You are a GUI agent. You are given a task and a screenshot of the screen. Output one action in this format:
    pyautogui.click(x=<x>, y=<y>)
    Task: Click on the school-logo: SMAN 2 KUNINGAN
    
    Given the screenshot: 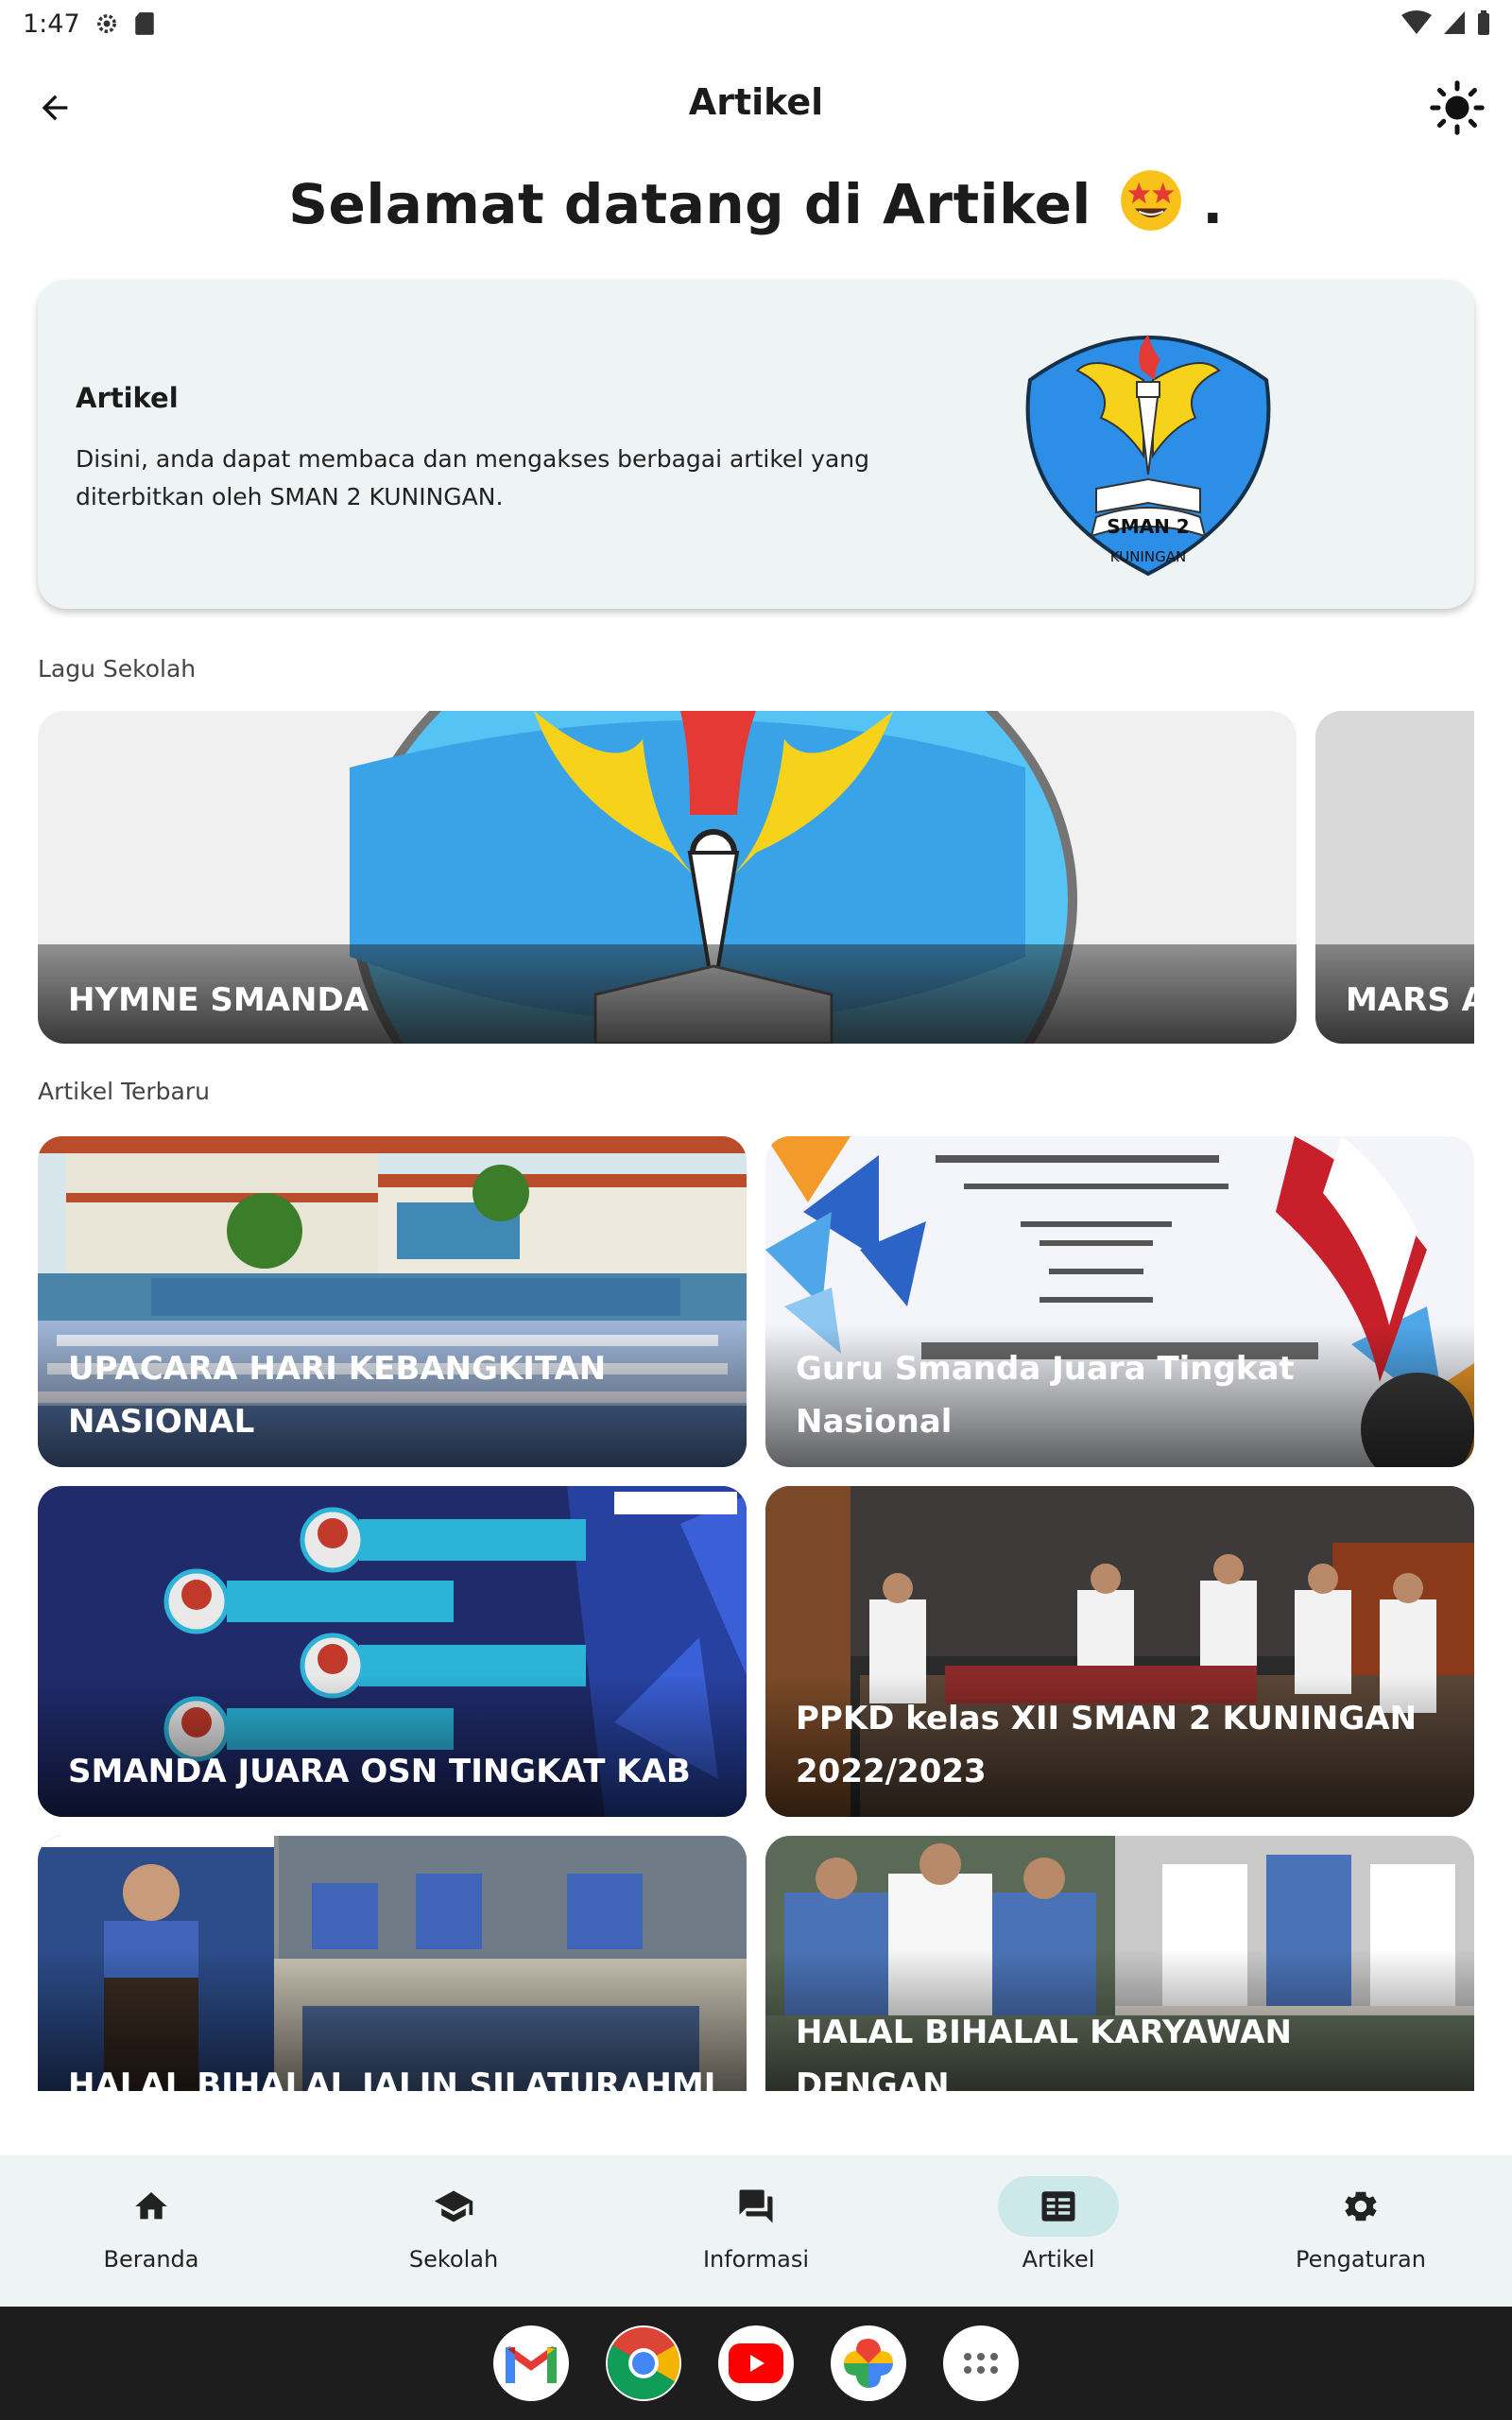 What is the action you would take?
    pyautogui.click(x=1148, y=456)
    